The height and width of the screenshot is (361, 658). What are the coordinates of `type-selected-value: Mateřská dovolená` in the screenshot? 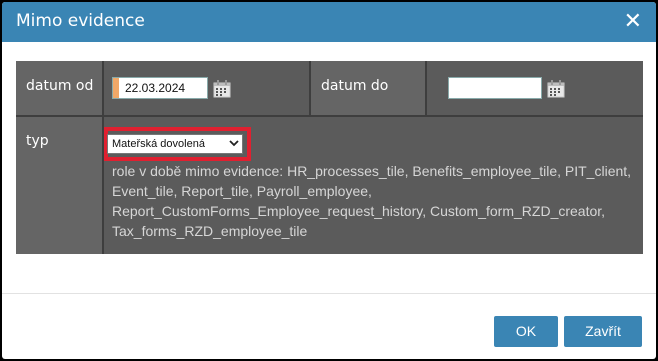 It's located at (158, 144).